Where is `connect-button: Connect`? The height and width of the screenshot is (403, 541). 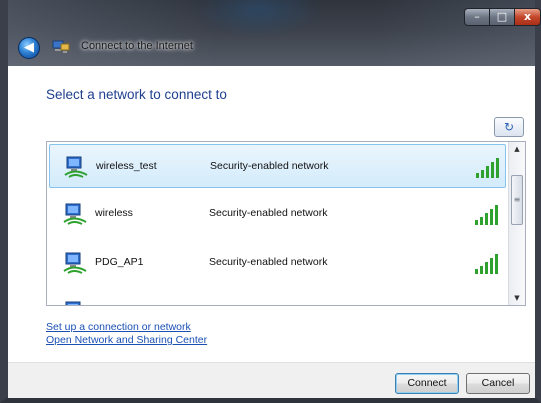 connect-button: Connect is located at coordinates (427, 383).